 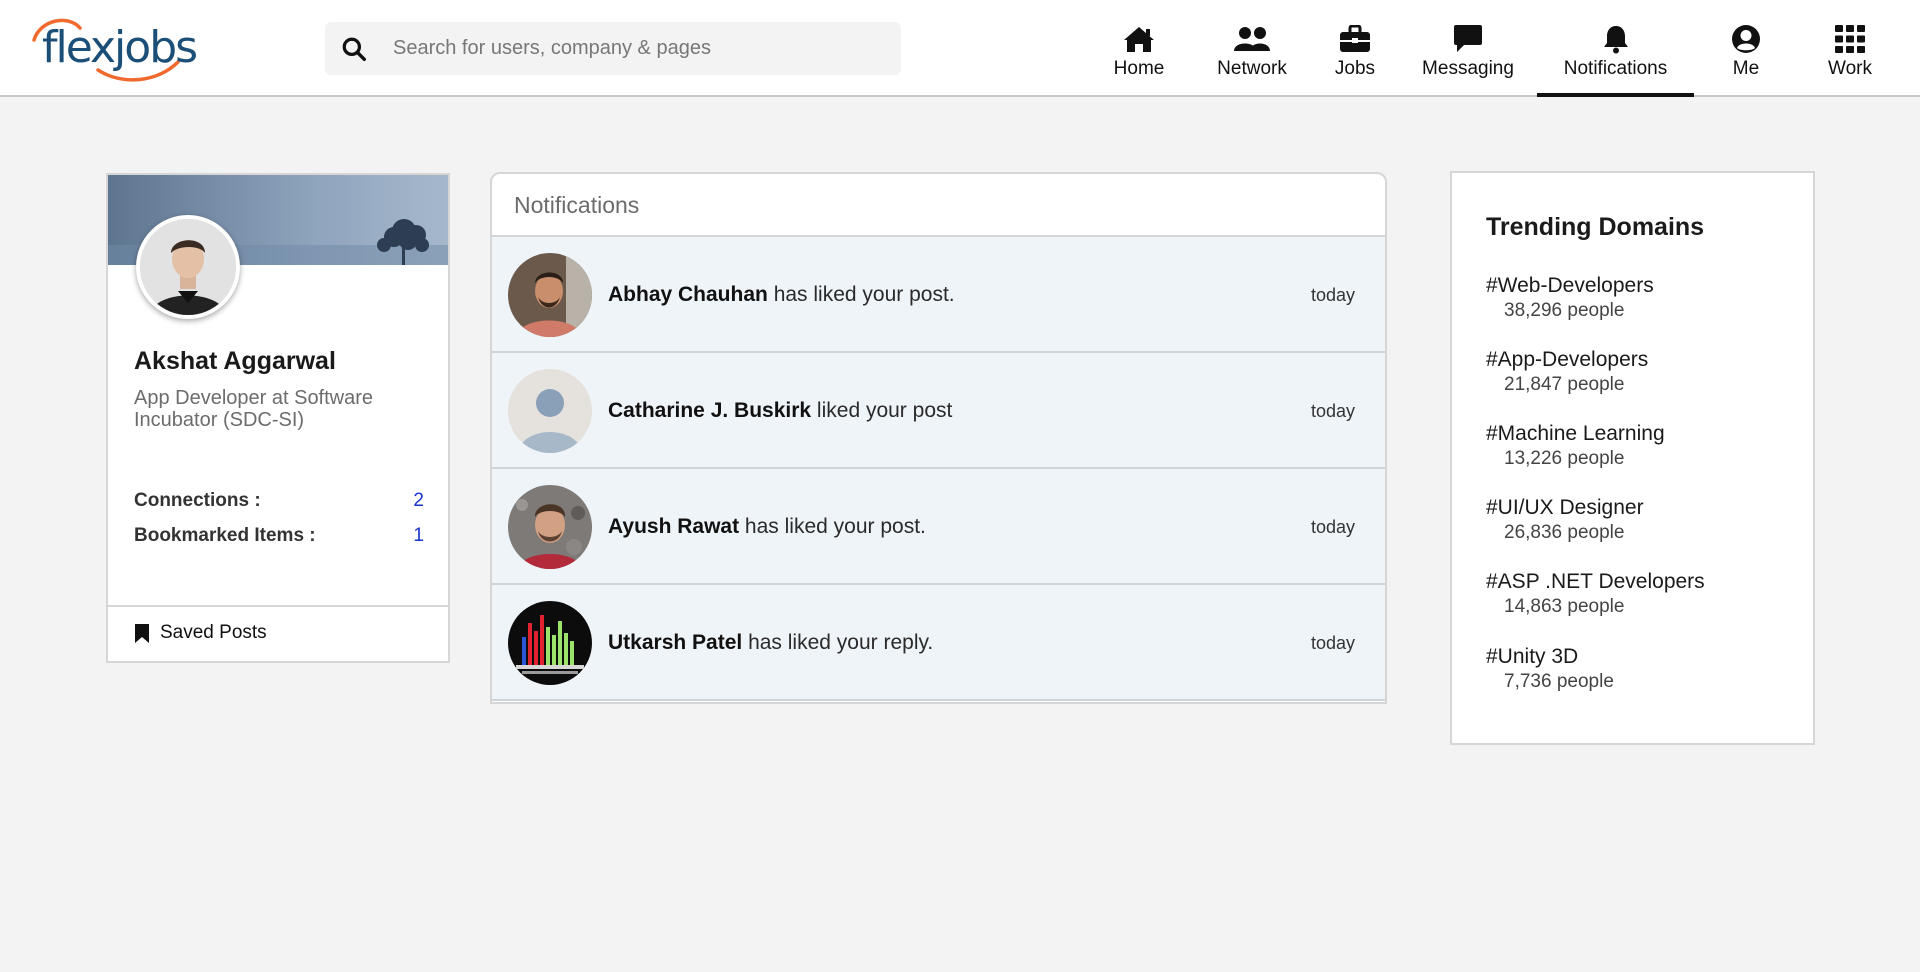 I want to click on notification-text: Catharine J. Buskirk liked your post, so click(x=780, y=411).